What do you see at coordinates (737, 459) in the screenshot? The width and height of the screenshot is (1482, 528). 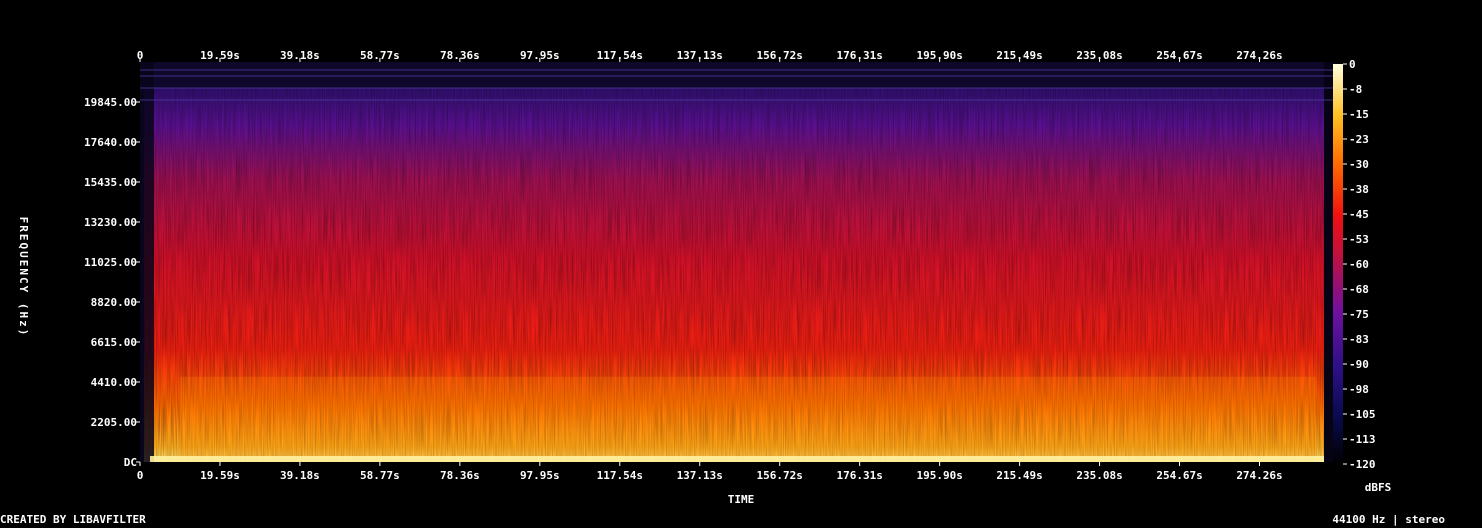 I see `dc-floor` at bounding box center [737, 459].